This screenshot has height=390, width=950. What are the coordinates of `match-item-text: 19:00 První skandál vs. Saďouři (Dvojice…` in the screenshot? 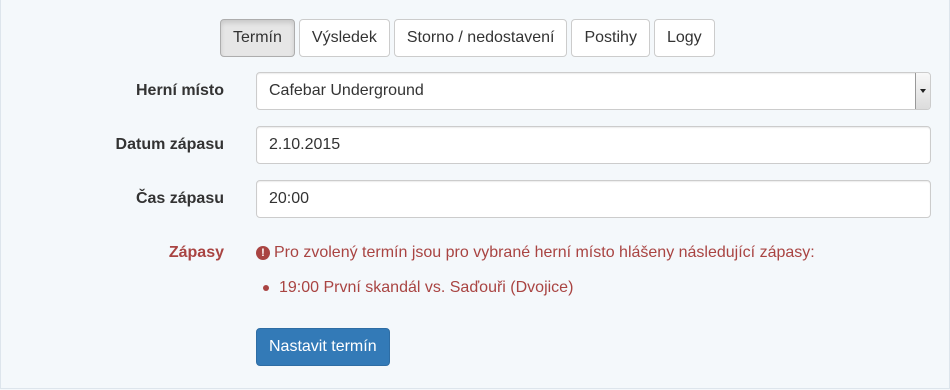 It's located at (426, 287).